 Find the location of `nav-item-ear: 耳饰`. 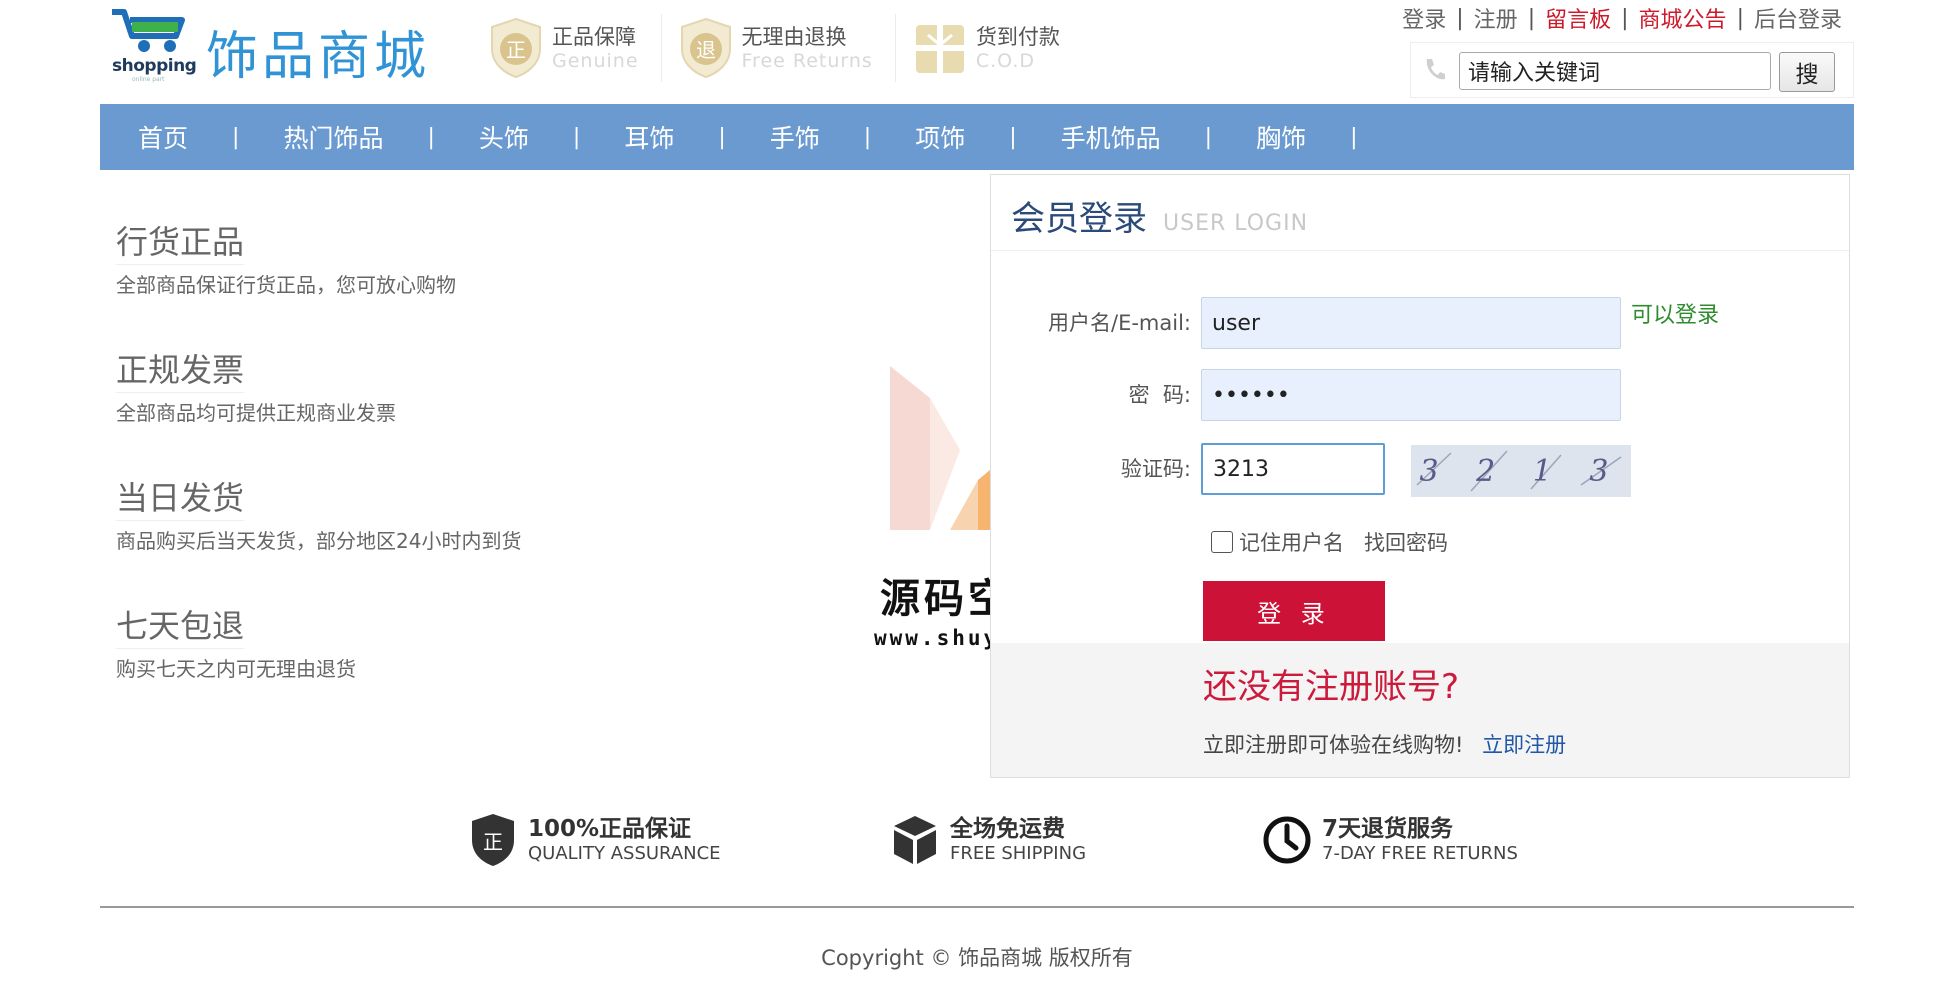

nav-item-ear: 耳饰 is located at coordinates (649, 137).